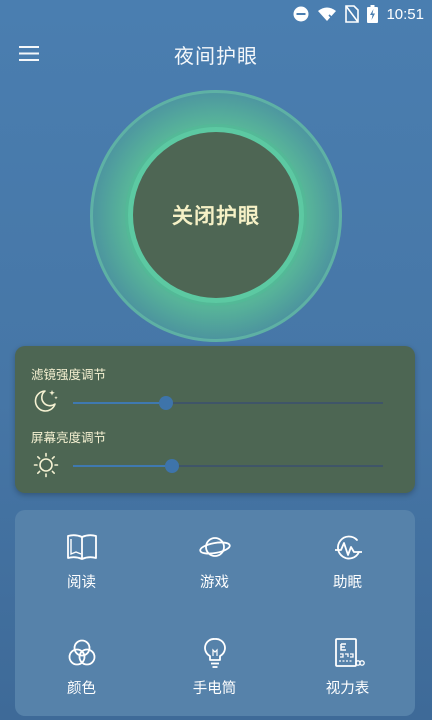 The height and width of the screenshot is (720, 432). I want to click on feature-flashlight: 手电筒, so click(214, 666).